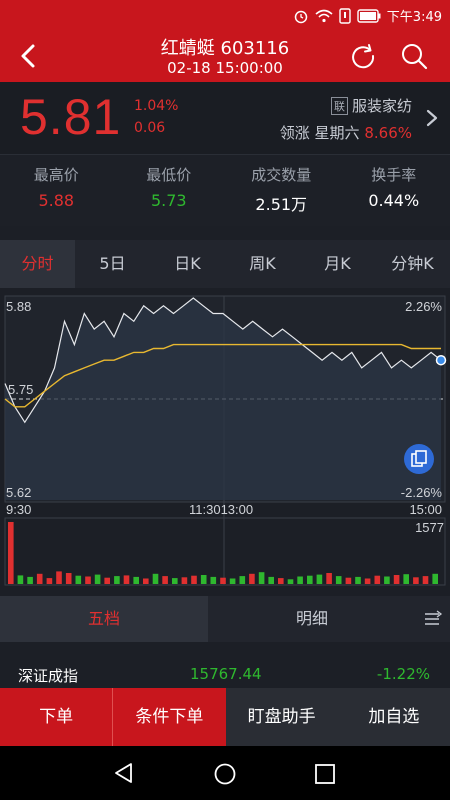  I want to click on order-button: 下单, so click(57, 717).